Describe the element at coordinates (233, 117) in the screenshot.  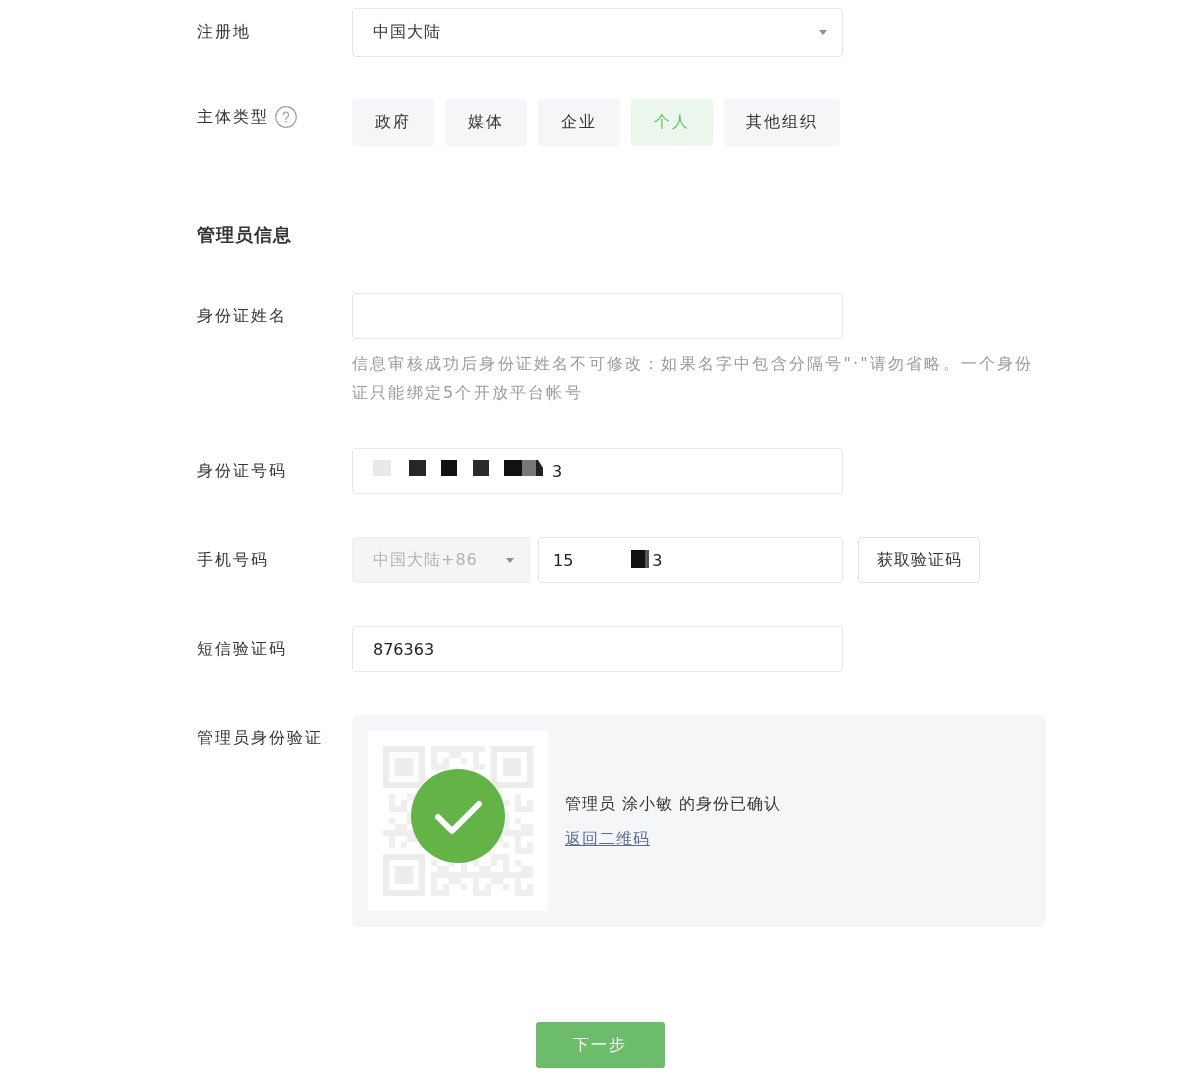
I see `field-label: 主体类型` at that location.